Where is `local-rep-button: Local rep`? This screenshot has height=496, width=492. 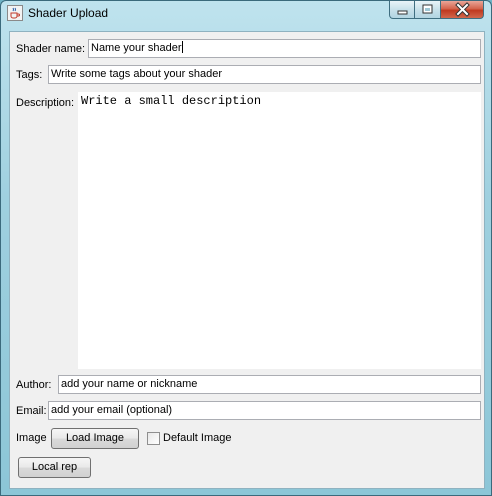
local-rep-button: Local rep is located at coordinates (54, 467).